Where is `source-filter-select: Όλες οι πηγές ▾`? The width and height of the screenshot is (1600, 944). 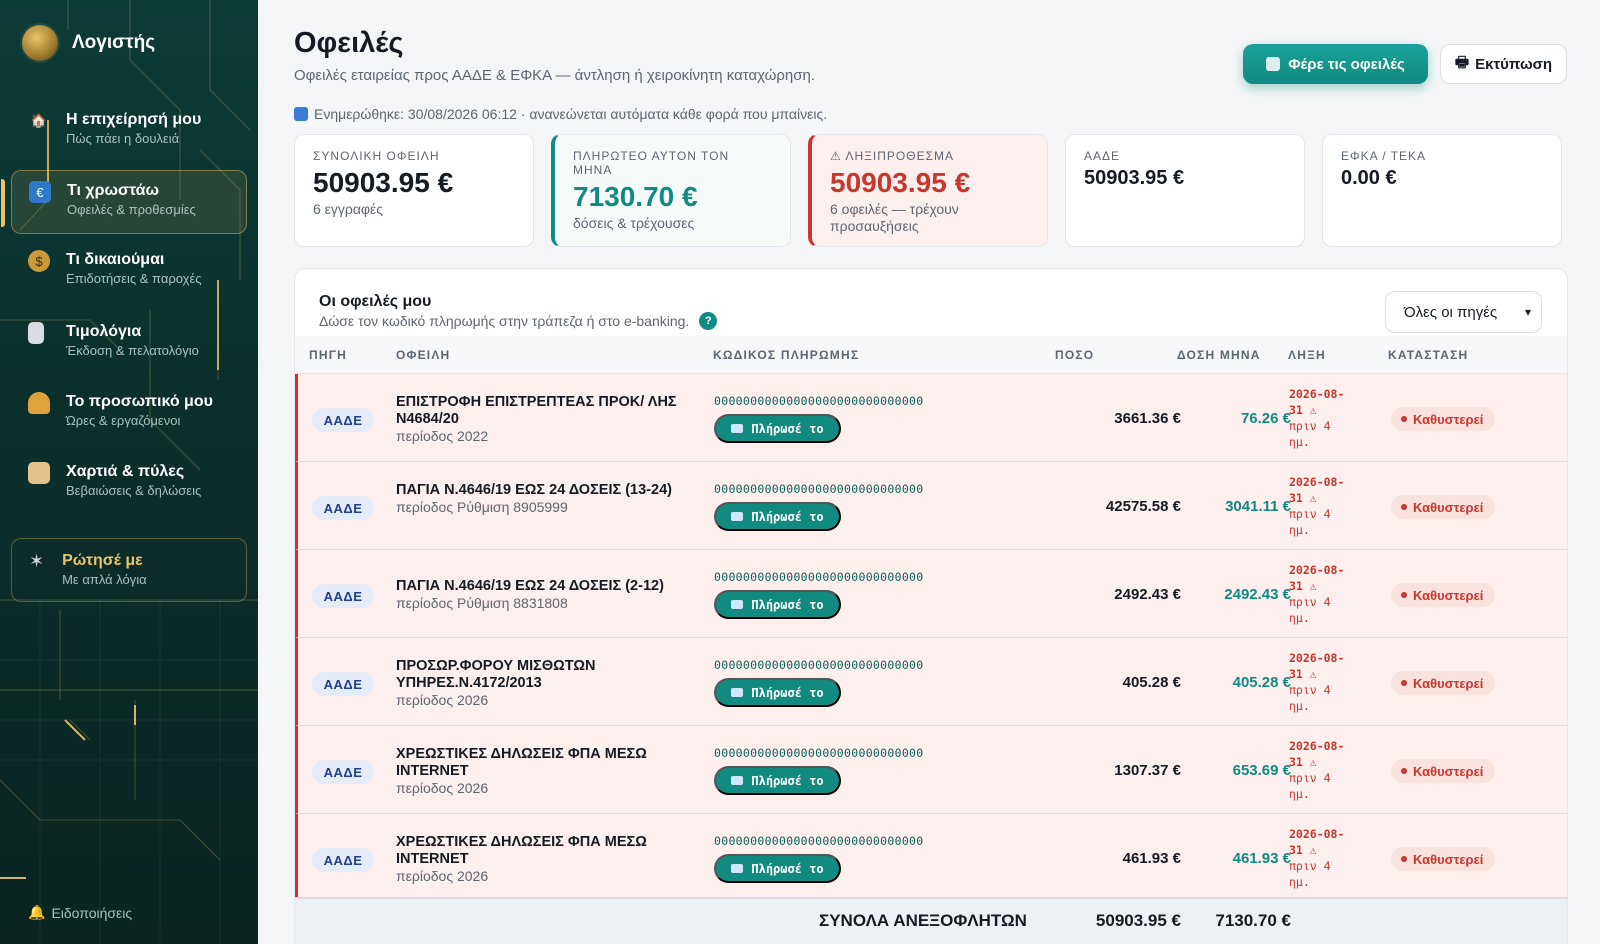
source-filter-select: Όλες οι πηγές ▾ is located at coordinates (1463, 312).